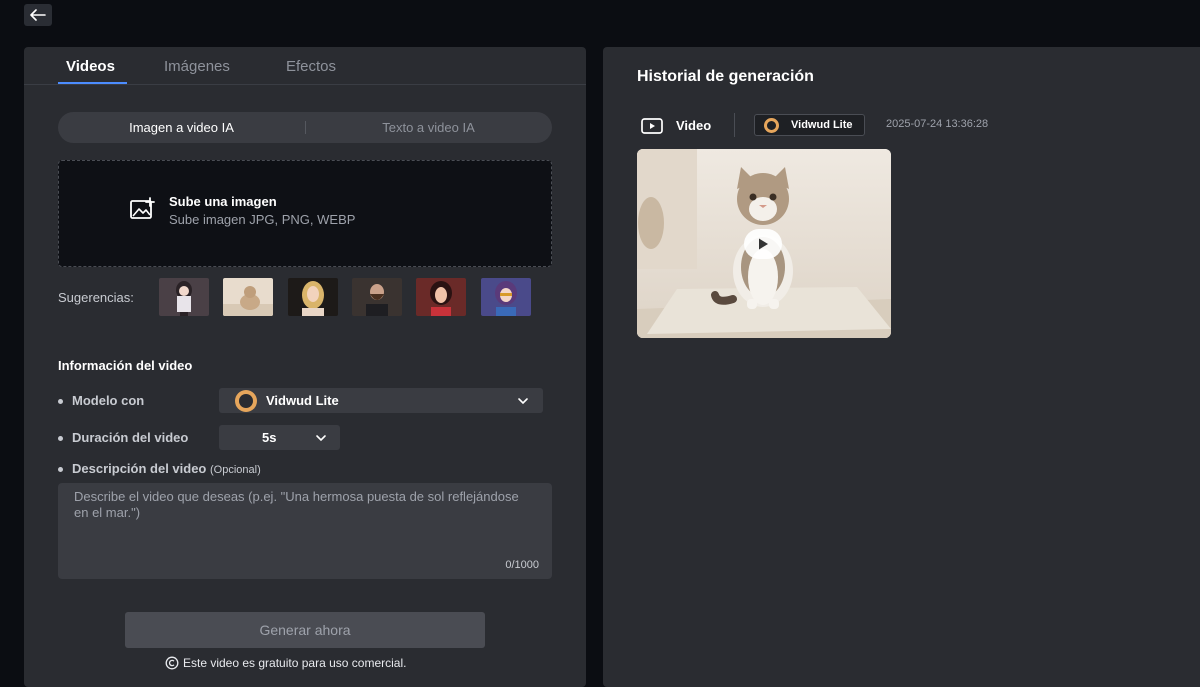 The image size is (1200, 687). I want to click on description-box: 0/1000, so click(305, 531).